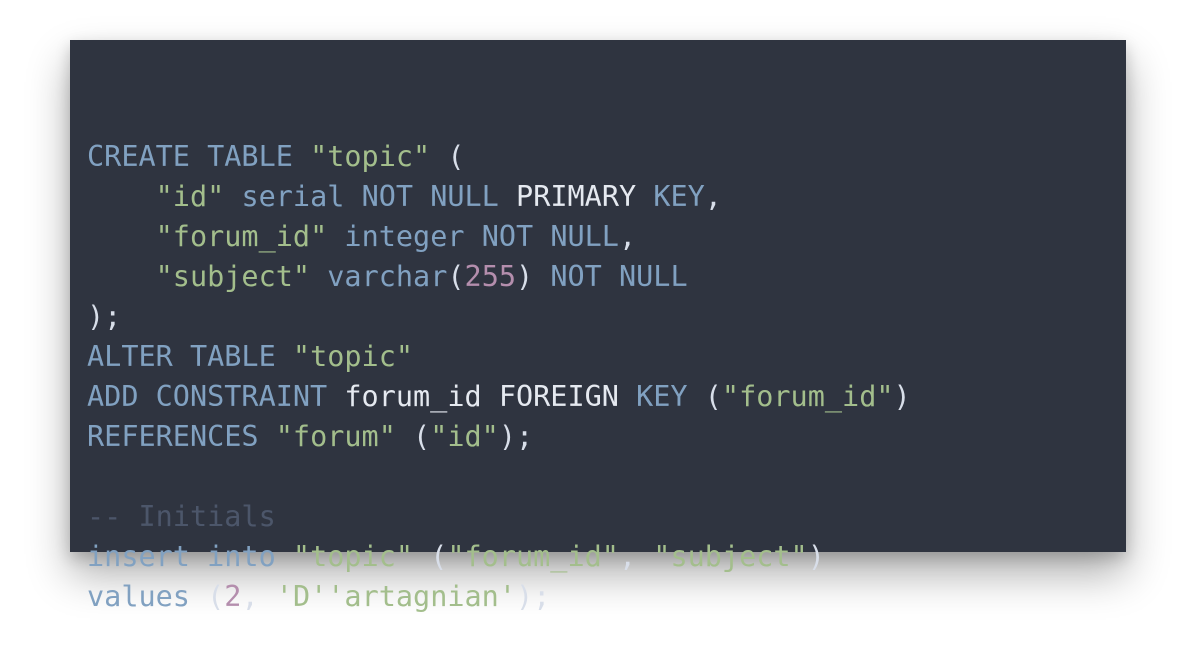 This screenshot has width=1196, height=657. Describe the element at coordinates (606, 317) in the screenshot. I see `code-line: );` at that location.